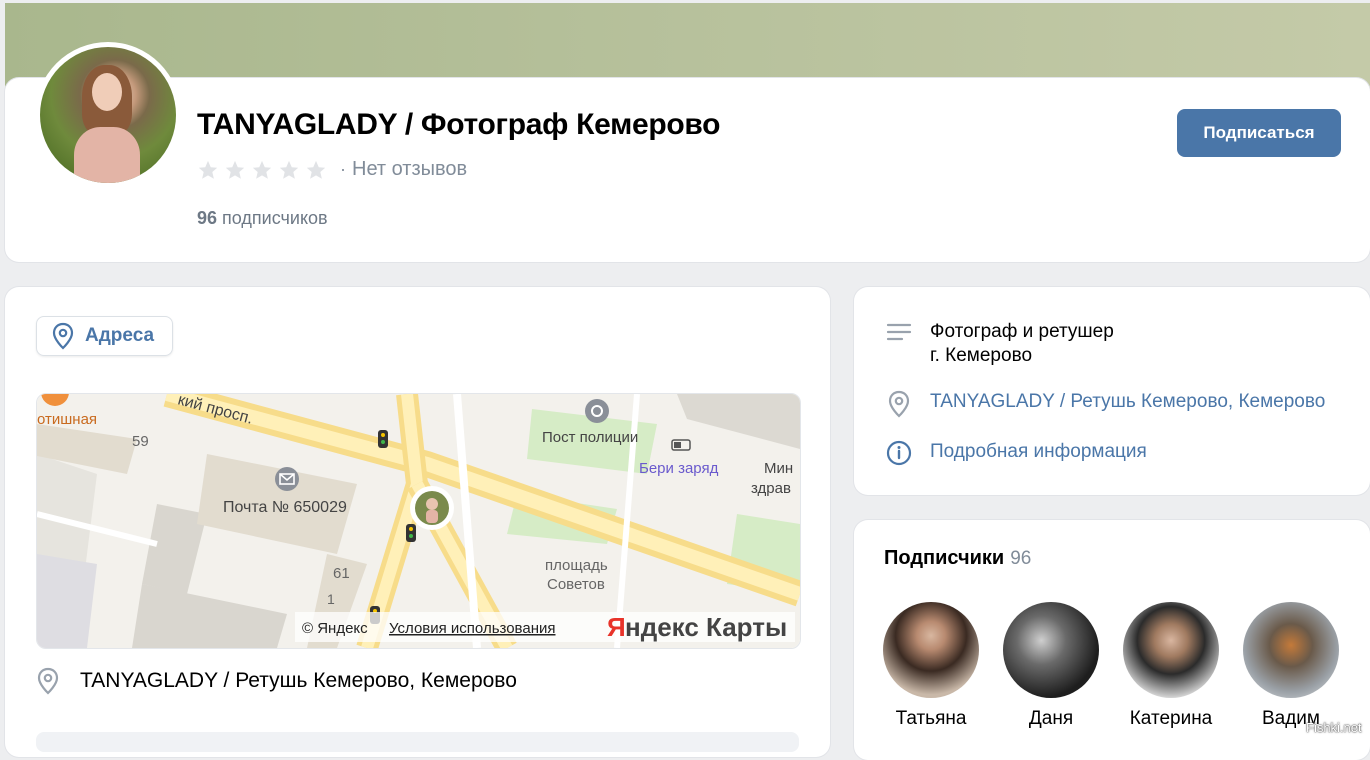 Image resolution: width=1370 pixels, height=760 pixels. What do you see at coordinates (1051, 718) in the screenshot?
I see `follower-name: Даня` at bounding box center [1051, 718].